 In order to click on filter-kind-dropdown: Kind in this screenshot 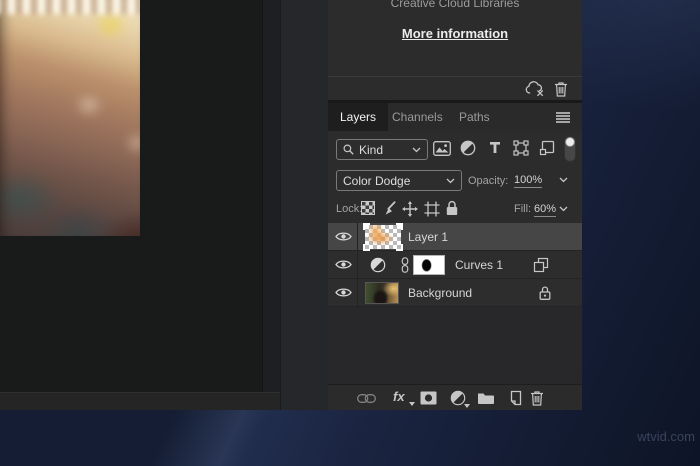, I will do `click(382, 149)`.